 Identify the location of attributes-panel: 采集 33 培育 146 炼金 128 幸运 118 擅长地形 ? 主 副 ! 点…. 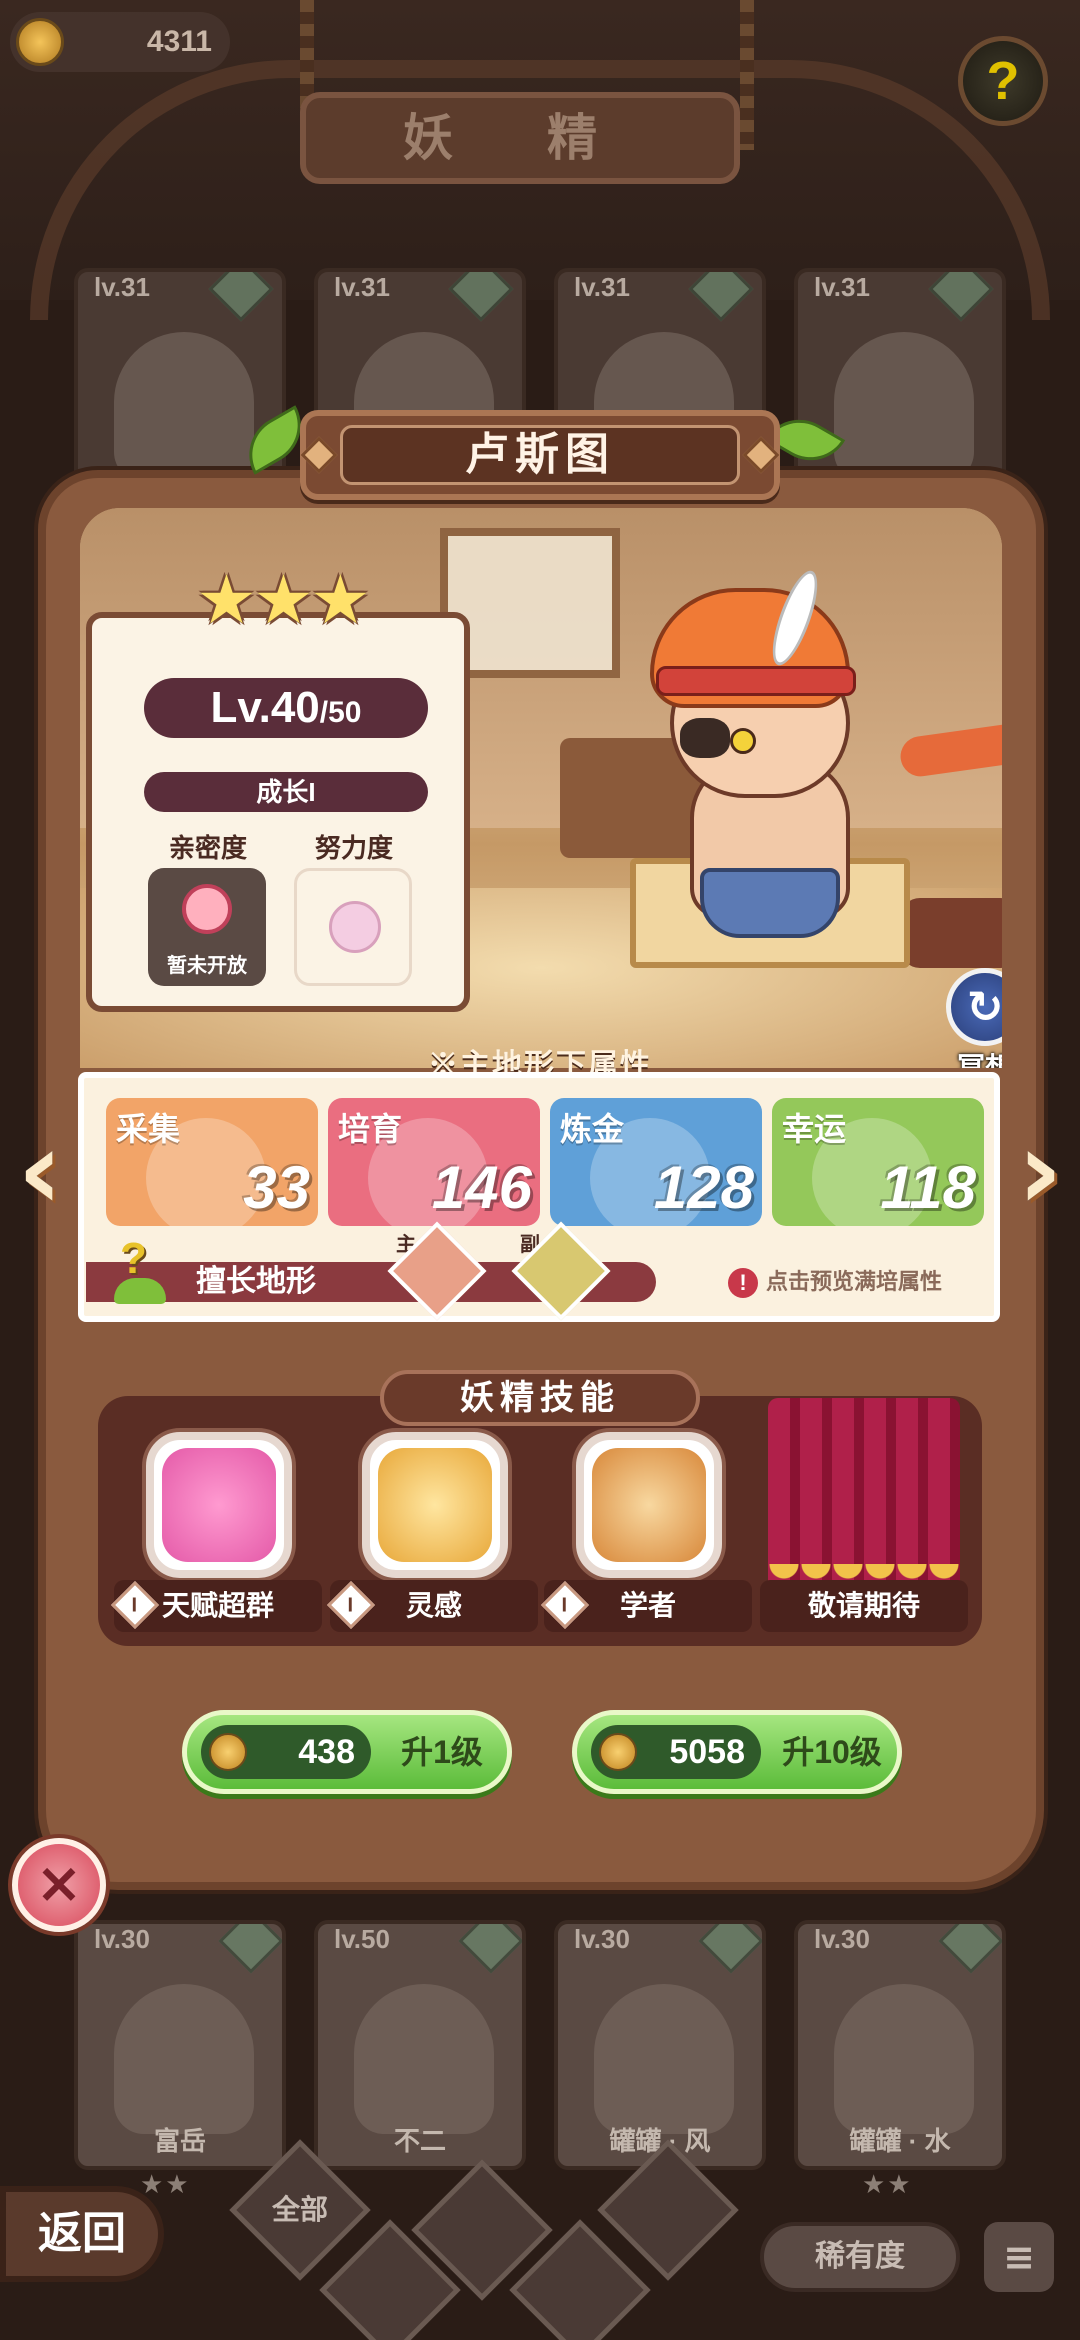
(539, 1197).